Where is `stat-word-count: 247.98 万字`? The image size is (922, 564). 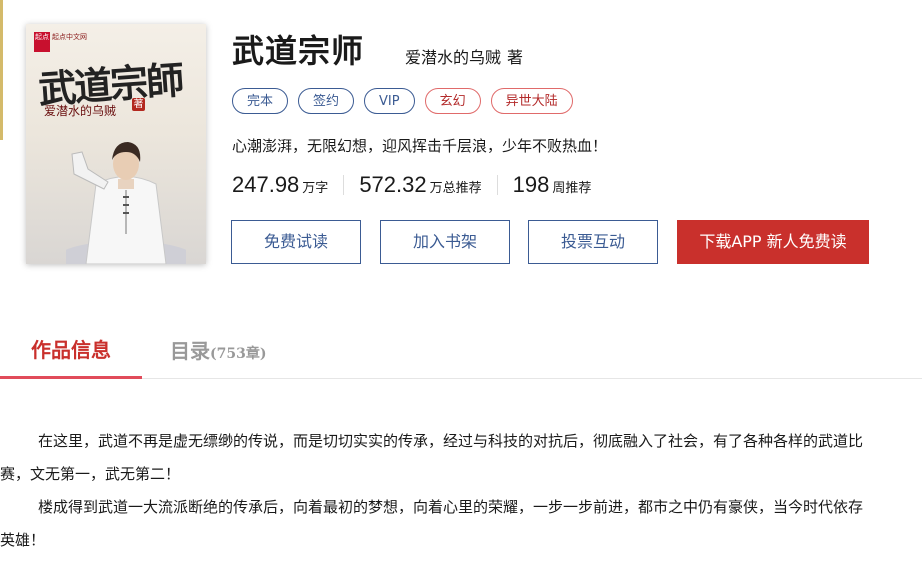
stat-word-count: 247.98 万字 is located at coordinates (280, 185).